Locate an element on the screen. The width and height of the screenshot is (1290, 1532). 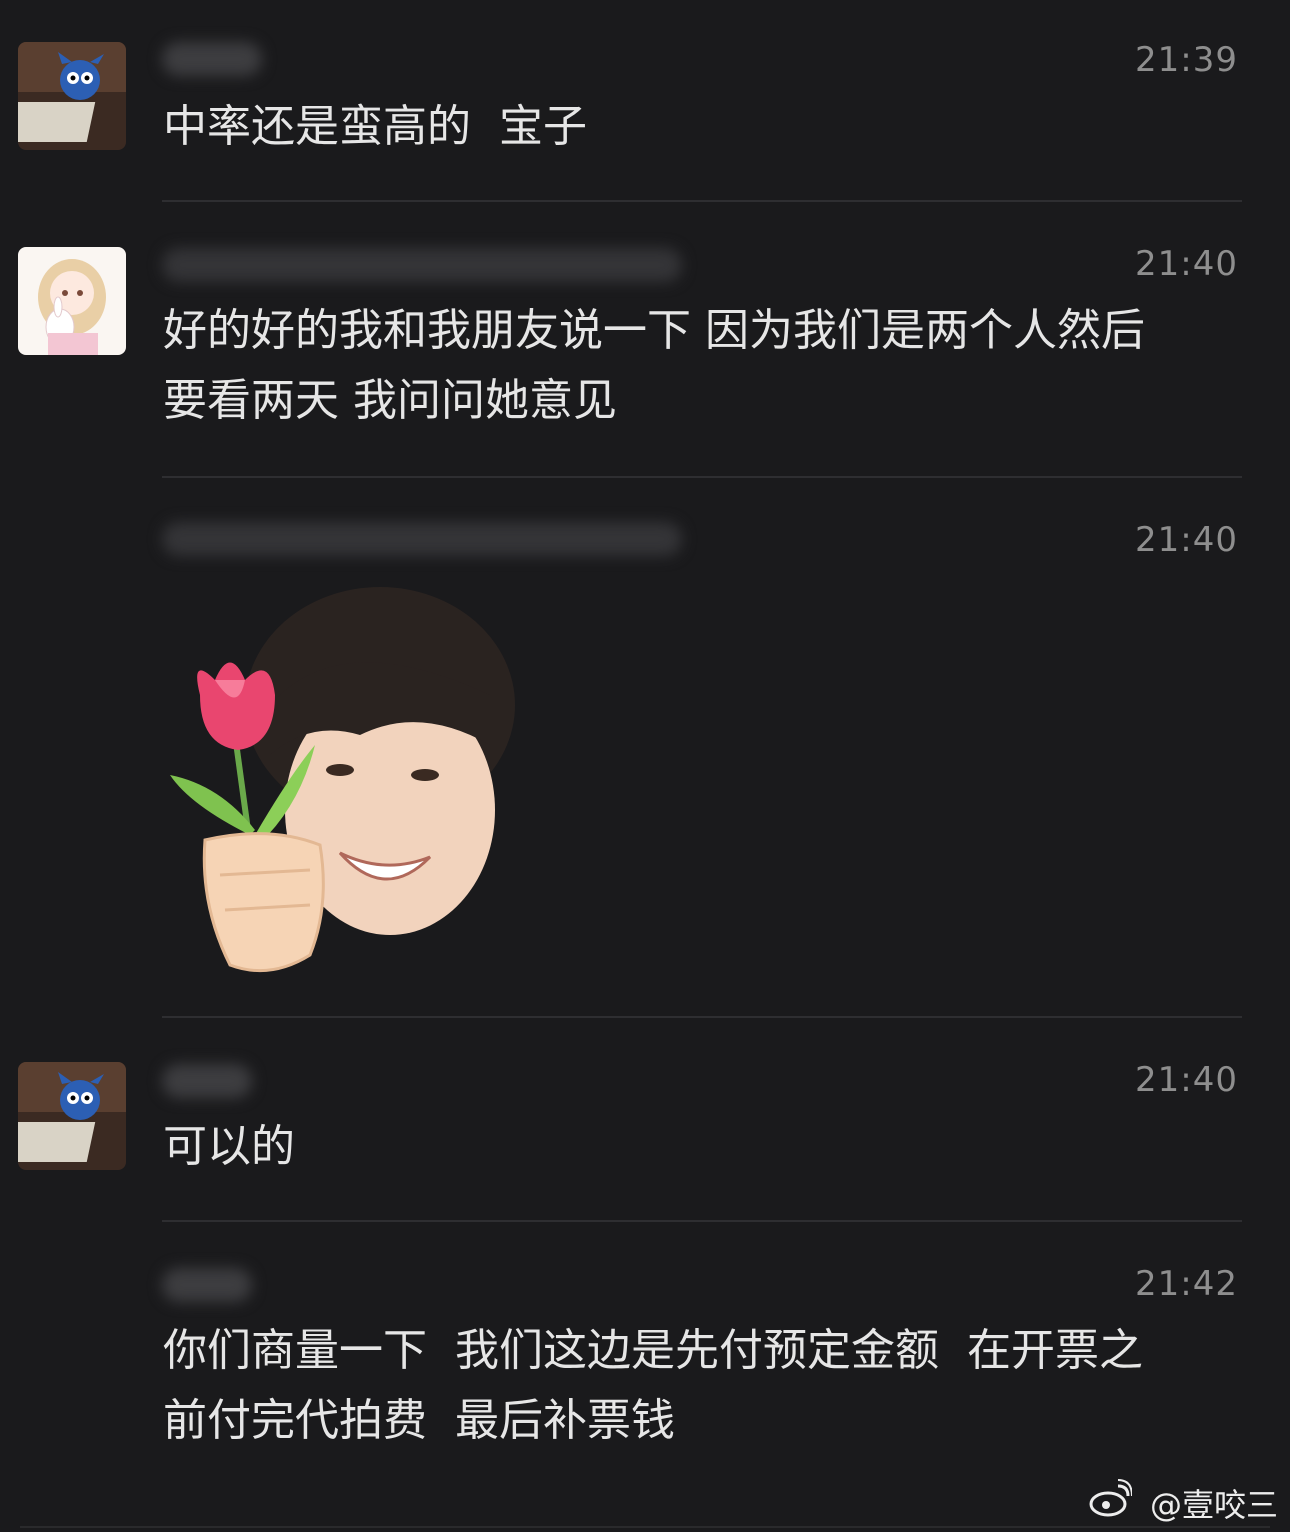
message-time: 21:42 is located at coordinates (1186, 1284).